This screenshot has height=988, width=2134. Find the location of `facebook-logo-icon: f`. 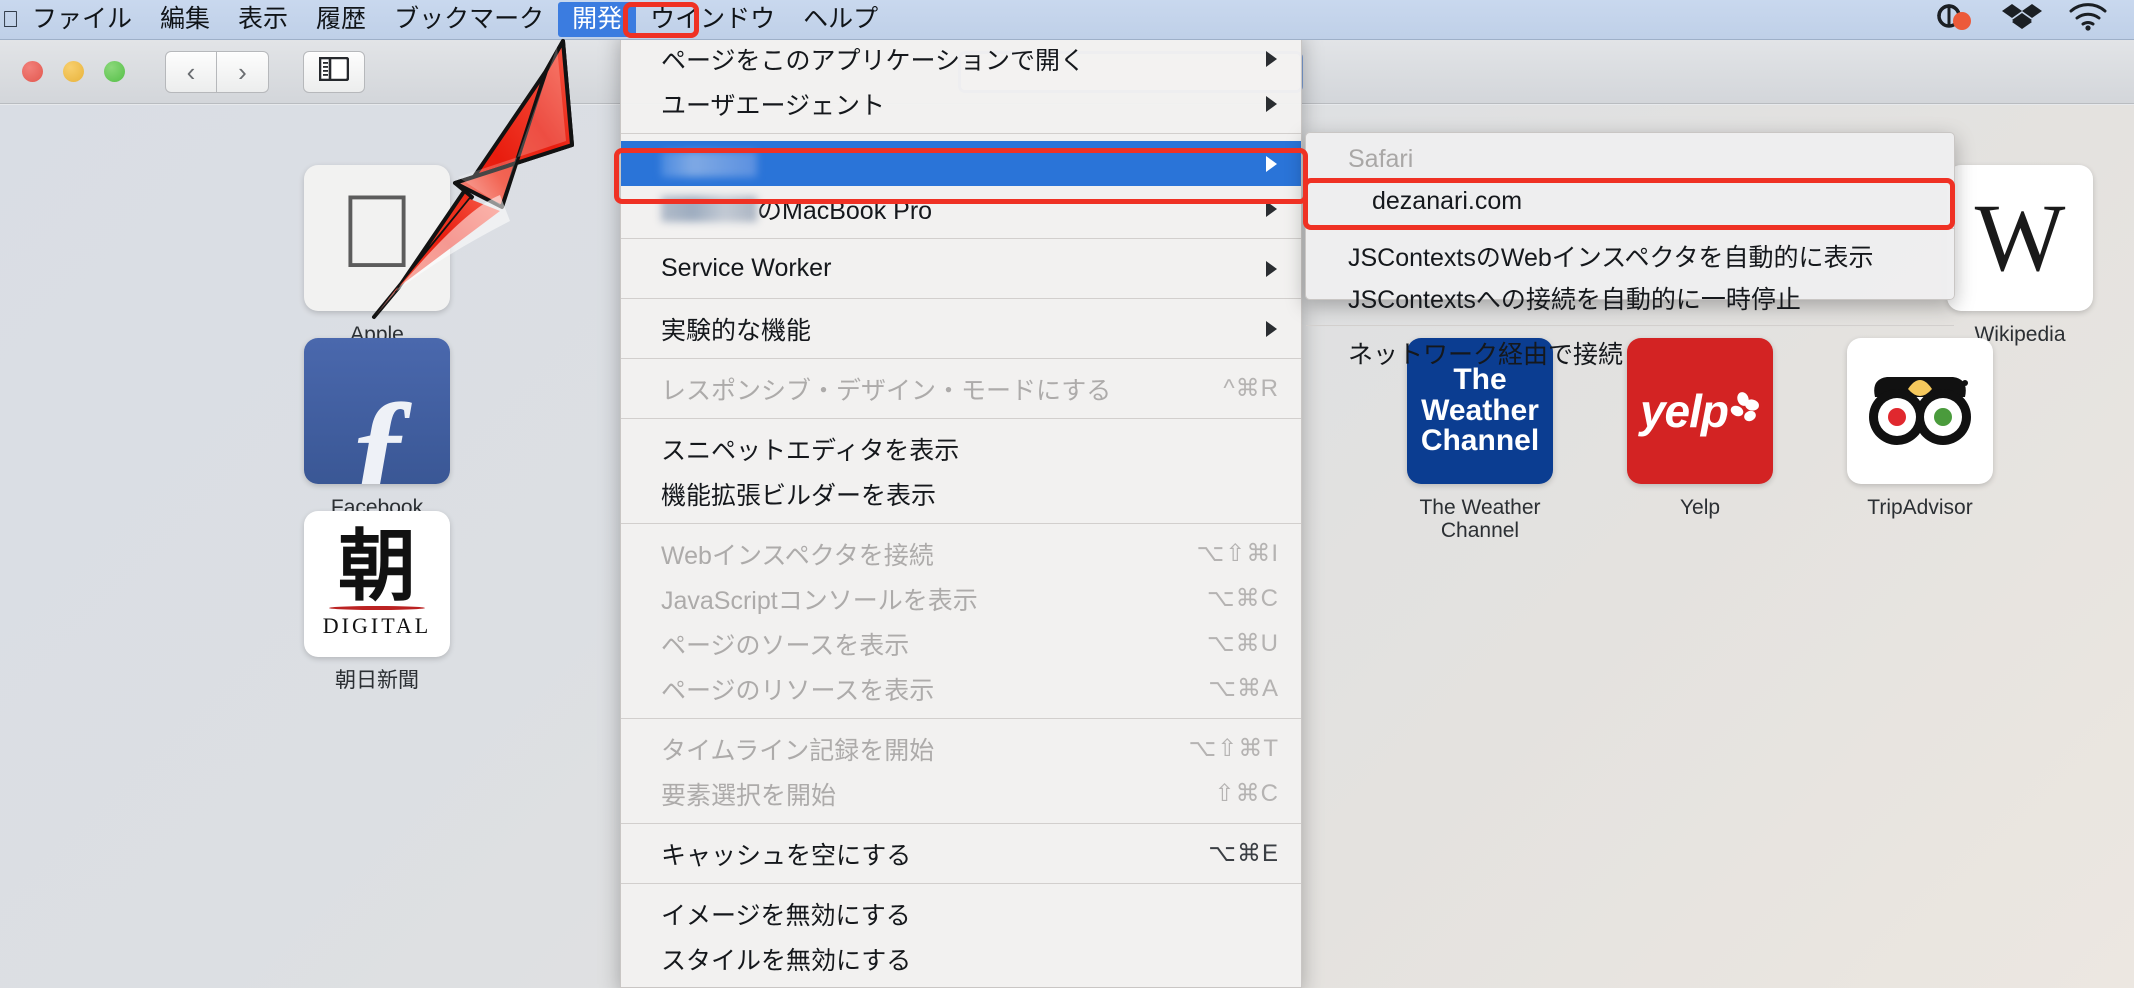

facebook-logo-icon: f is located at coordinates (377, 411).